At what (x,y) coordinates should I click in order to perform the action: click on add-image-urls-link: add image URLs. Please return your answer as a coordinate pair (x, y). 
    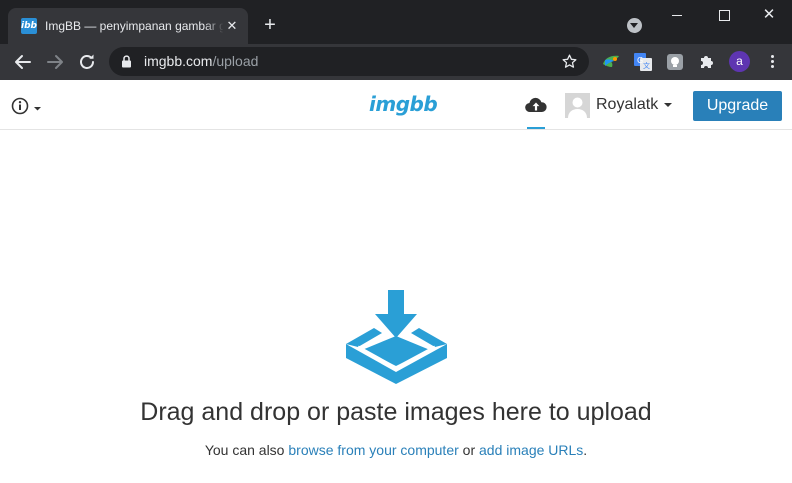
    Looking at the image, I should click on (531, 450).